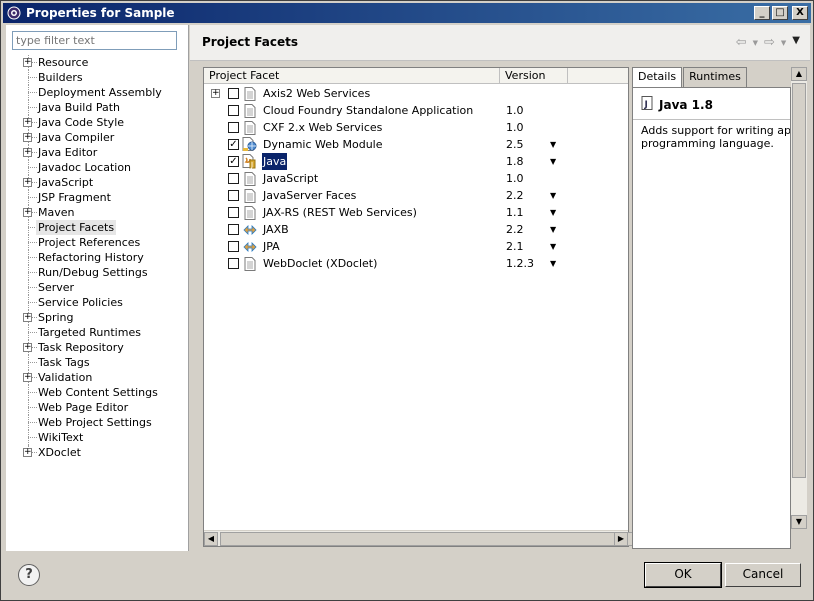 Image resolution: width=814 pixels, height=601 pixels. Describe the element at coordinates (416, 110) in the screenshot. I see `facet-row: Cloud Foundry Standalone Application 1.0` at that location.